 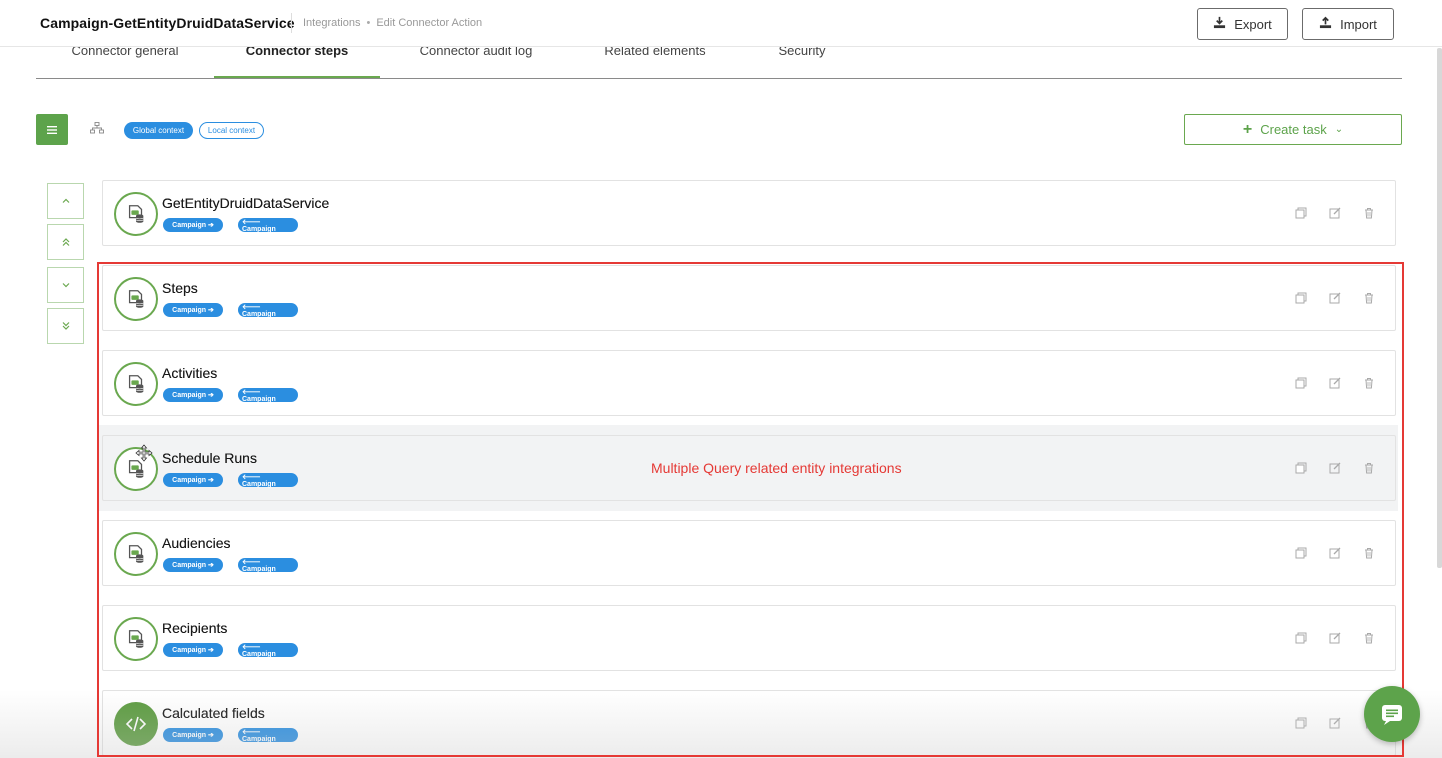 What do you see at coordinates (144, 453) in the screenshot?
I see `move-cursor-icon` at bounding box center [144, 453].